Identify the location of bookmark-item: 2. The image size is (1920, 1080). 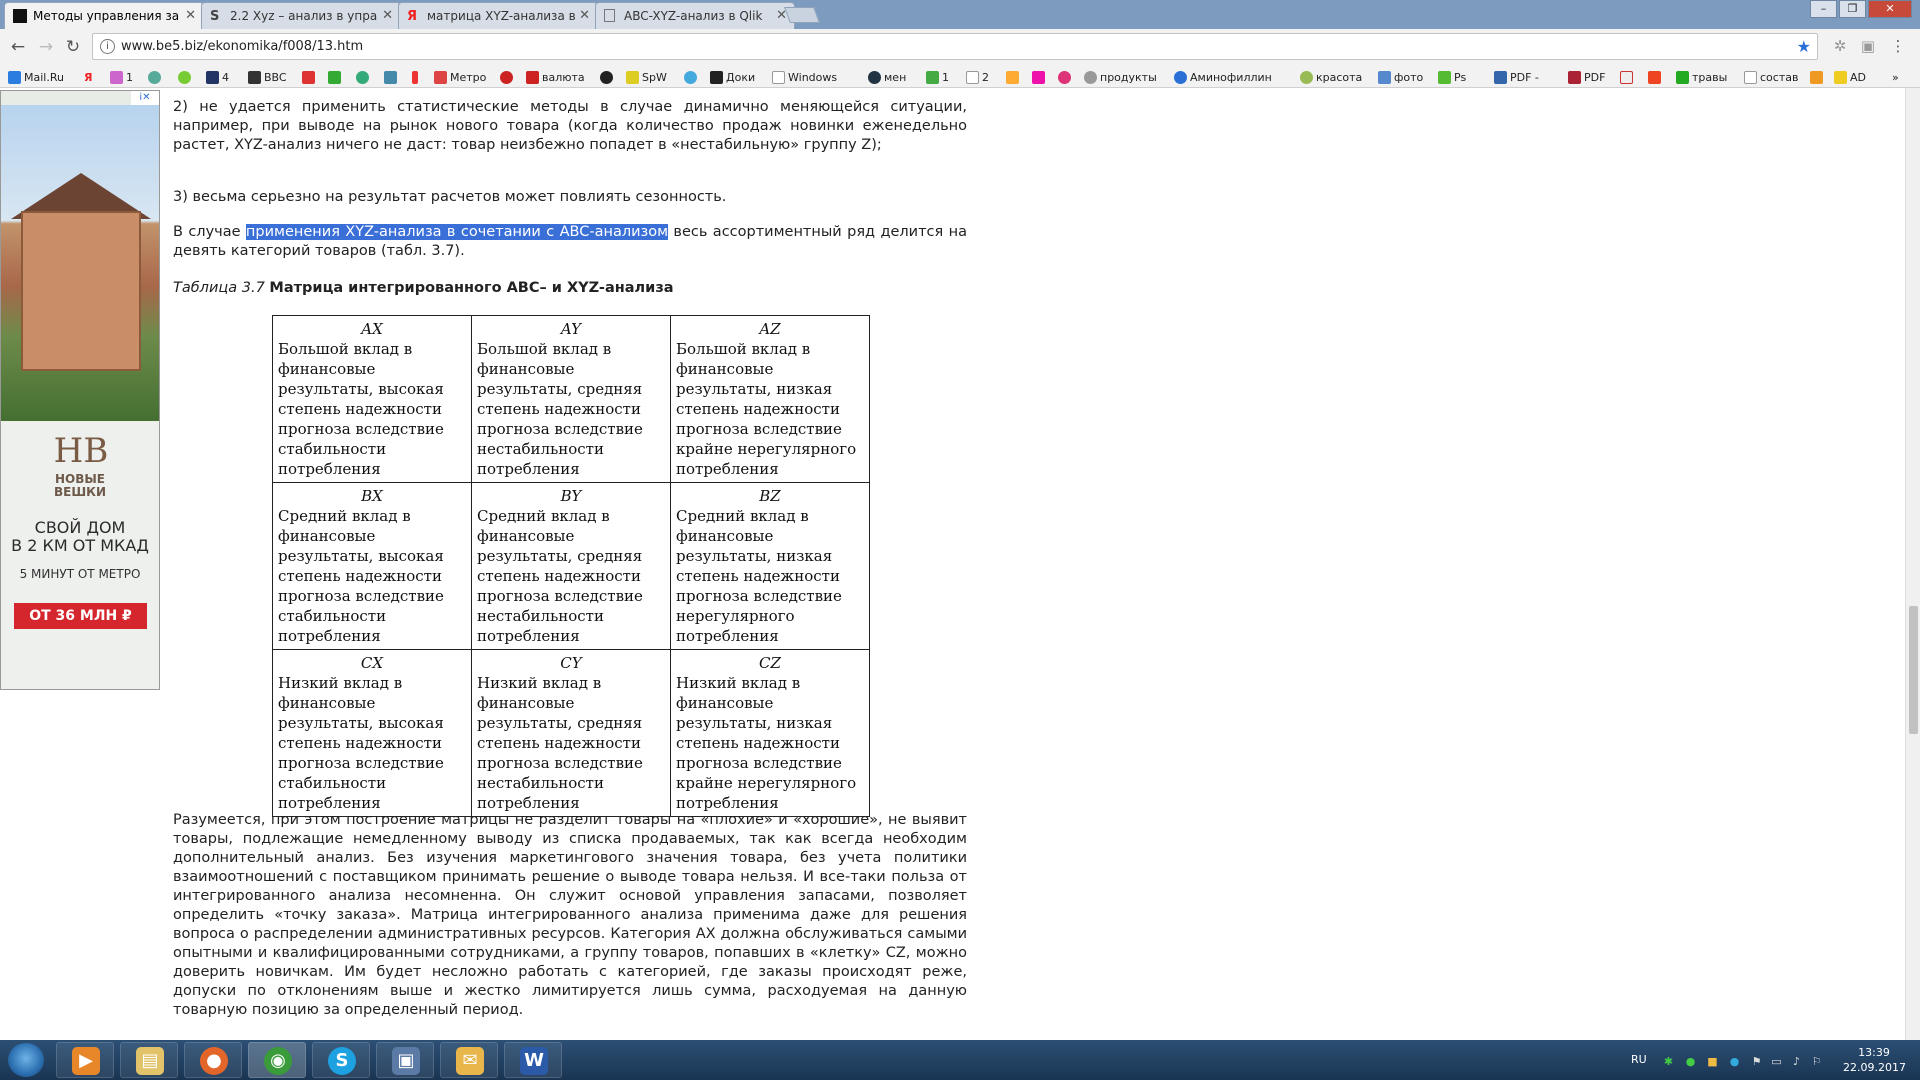
(977, 77).